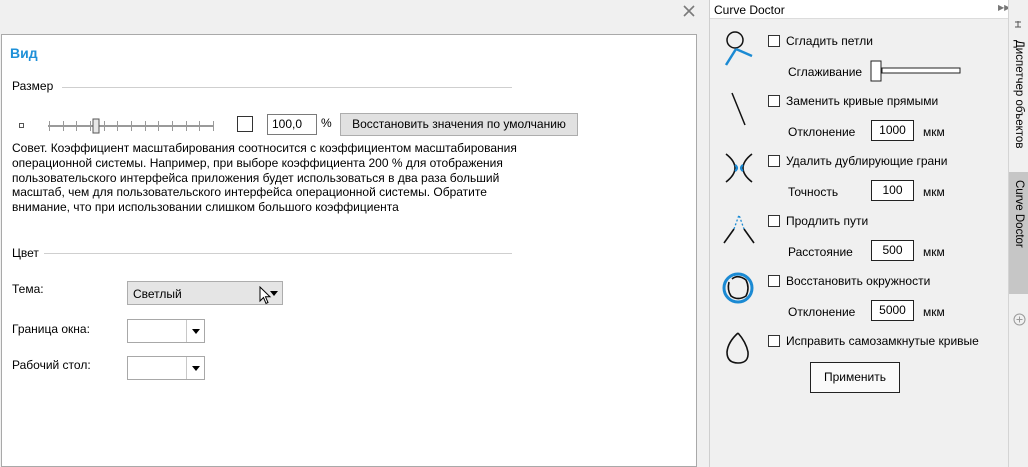 This screenshot has height=467, width=1028. Describe the element at coordinates (813, 192) in the screenshot. I see `precision-label: Точность` at that location.